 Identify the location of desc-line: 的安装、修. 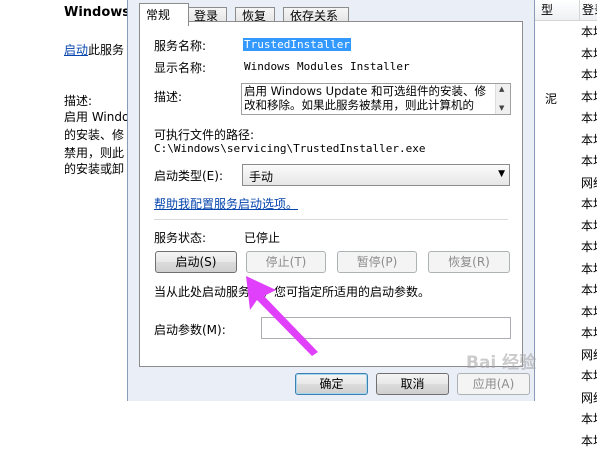
(94, 135).